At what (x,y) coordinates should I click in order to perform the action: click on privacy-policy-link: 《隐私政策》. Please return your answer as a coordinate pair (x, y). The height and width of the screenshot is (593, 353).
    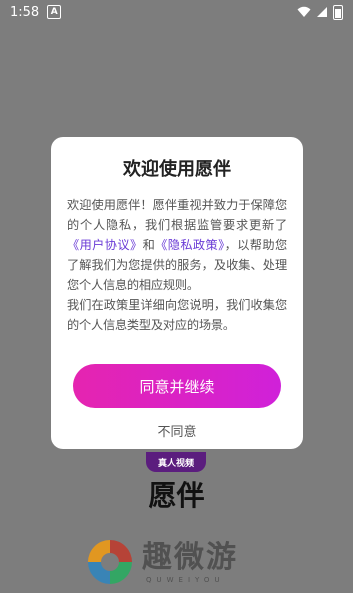
    Looking at the image, I should click on (190, 245).